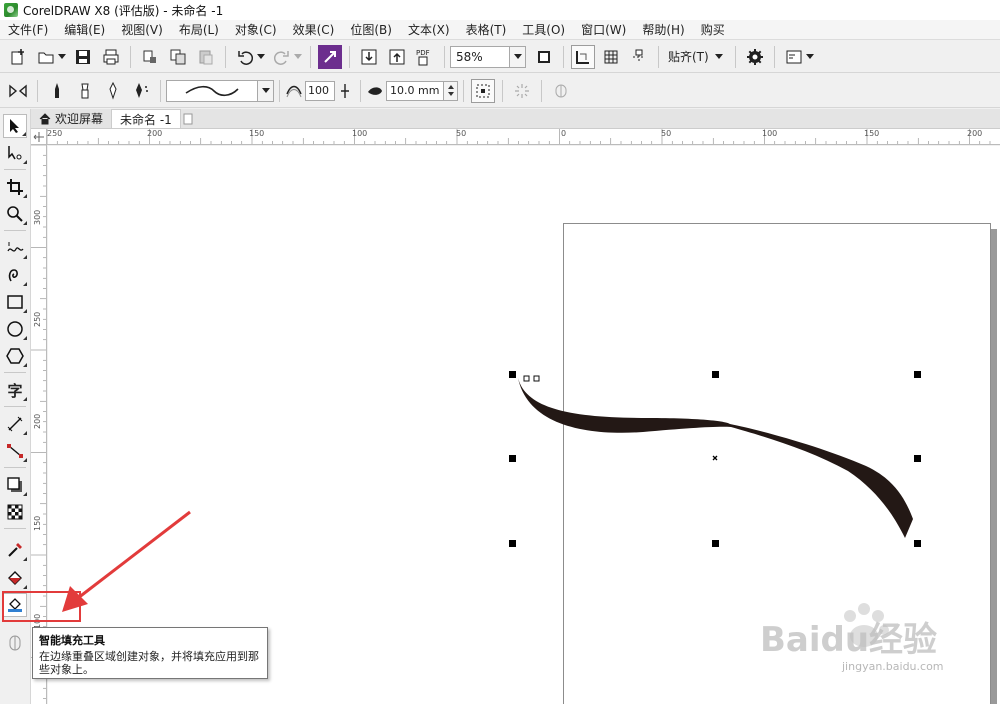 This screenshot has width=1000, height=704. I want to click on connector-tool-button, so click(15, 451).